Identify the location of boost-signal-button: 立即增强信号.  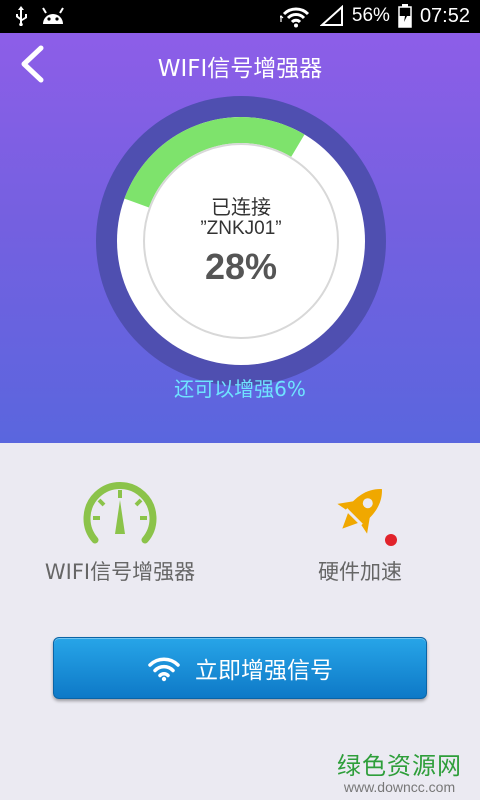
(240, 668).